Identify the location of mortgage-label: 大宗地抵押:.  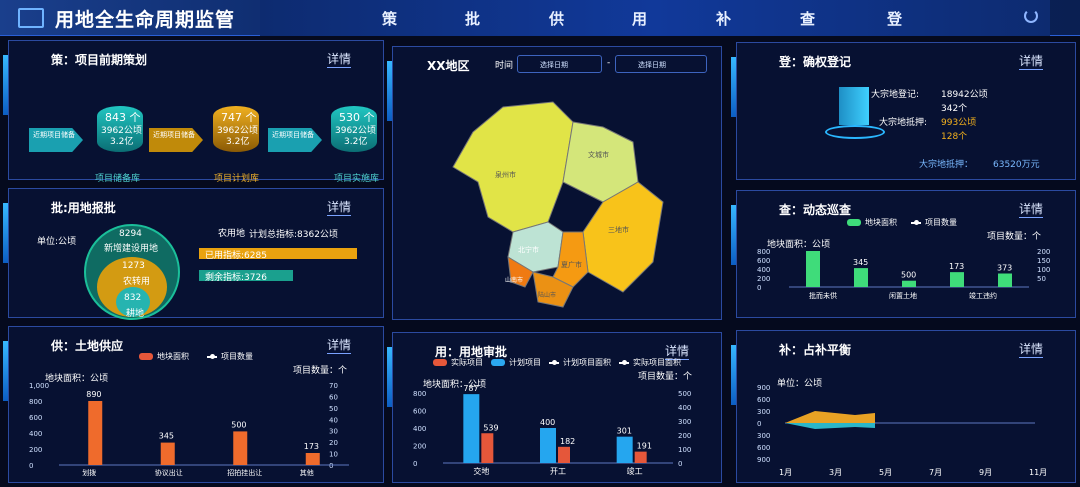
(903, 123).